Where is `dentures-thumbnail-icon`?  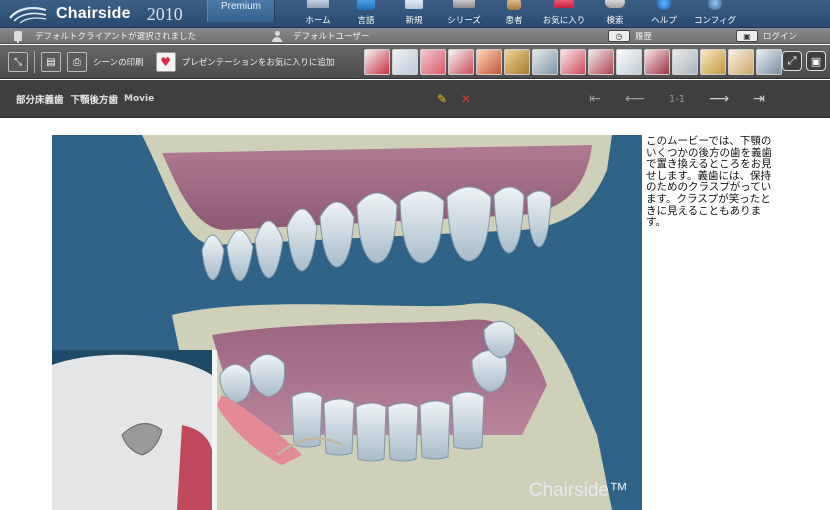
dentures-thumbnail-icon is located at coordinates (685, 62).